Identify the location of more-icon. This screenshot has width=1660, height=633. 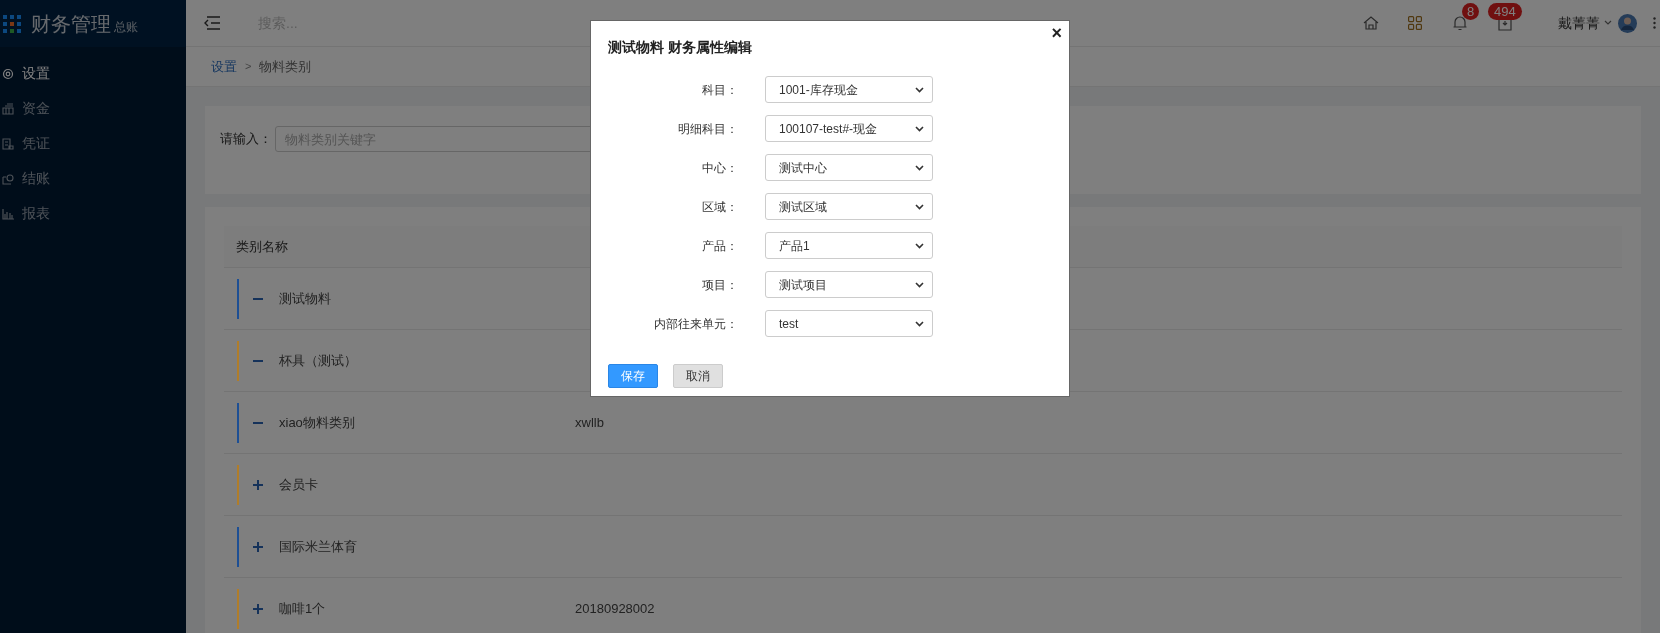
(1654, 23).